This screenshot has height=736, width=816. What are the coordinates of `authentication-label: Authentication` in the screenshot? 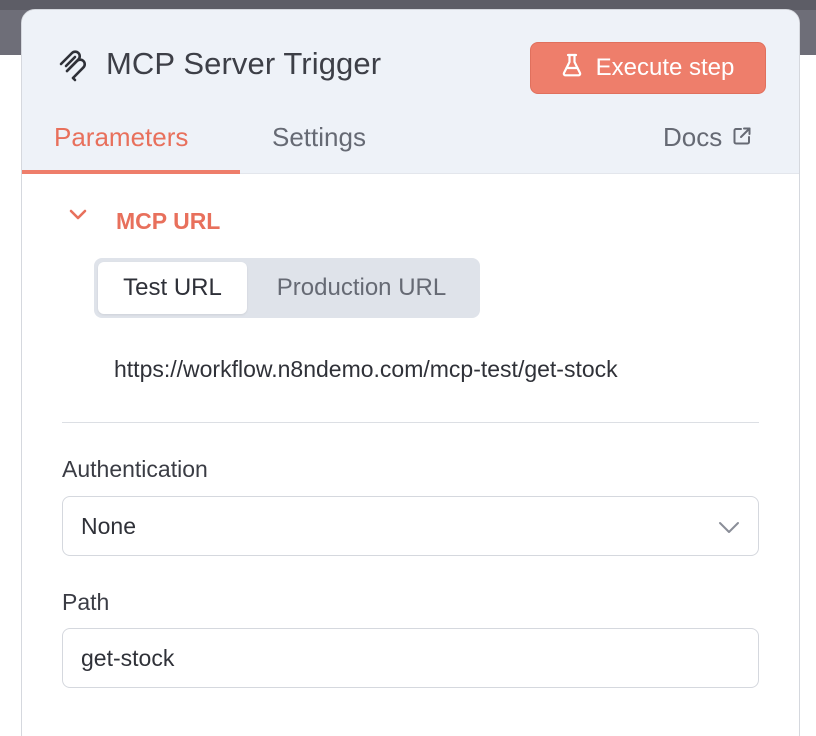 It's located at (135, 469).